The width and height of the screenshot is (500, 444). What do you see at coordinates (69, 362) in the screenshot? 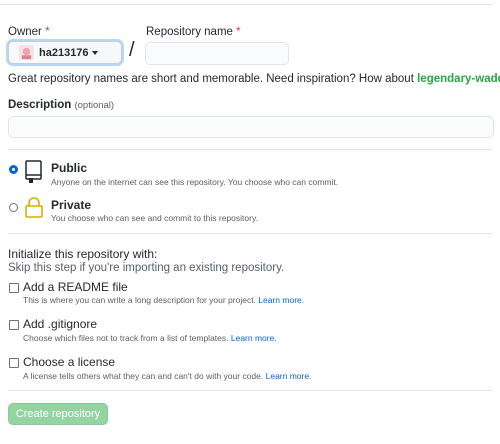
I see `license-title: Choose a license` at bounding box center [69, 362].